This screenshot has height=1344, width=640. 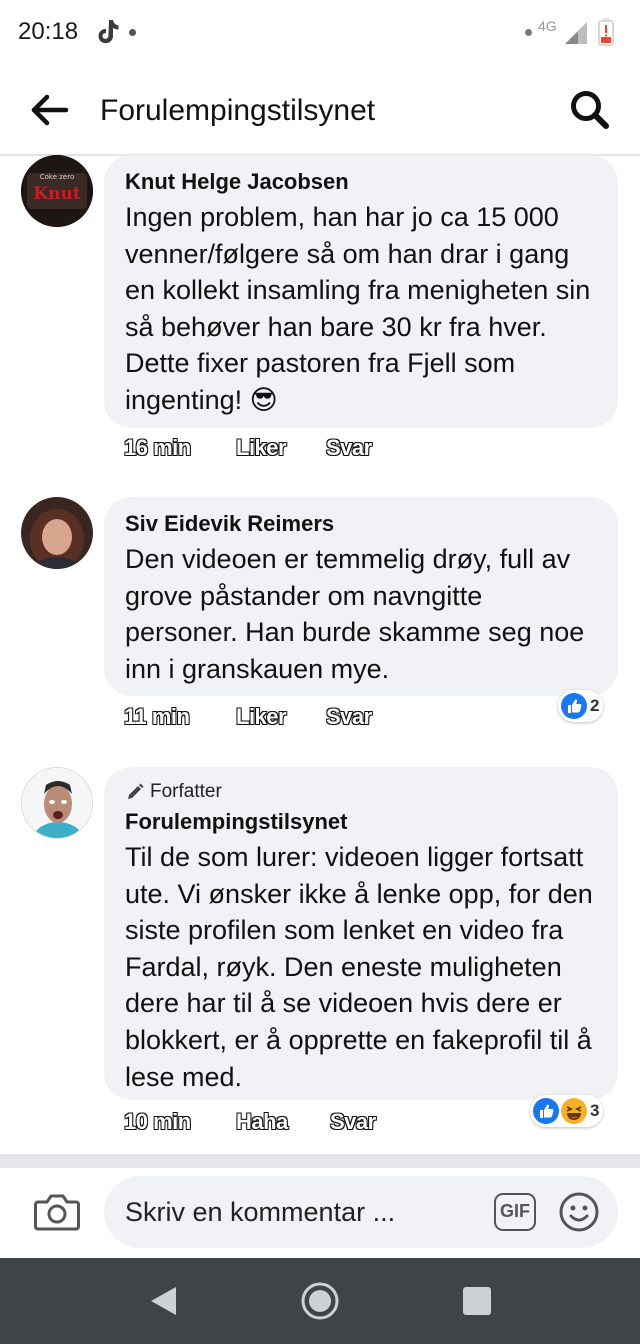 I want to click on comment-time: 11 min, so click(x=156, y=717).